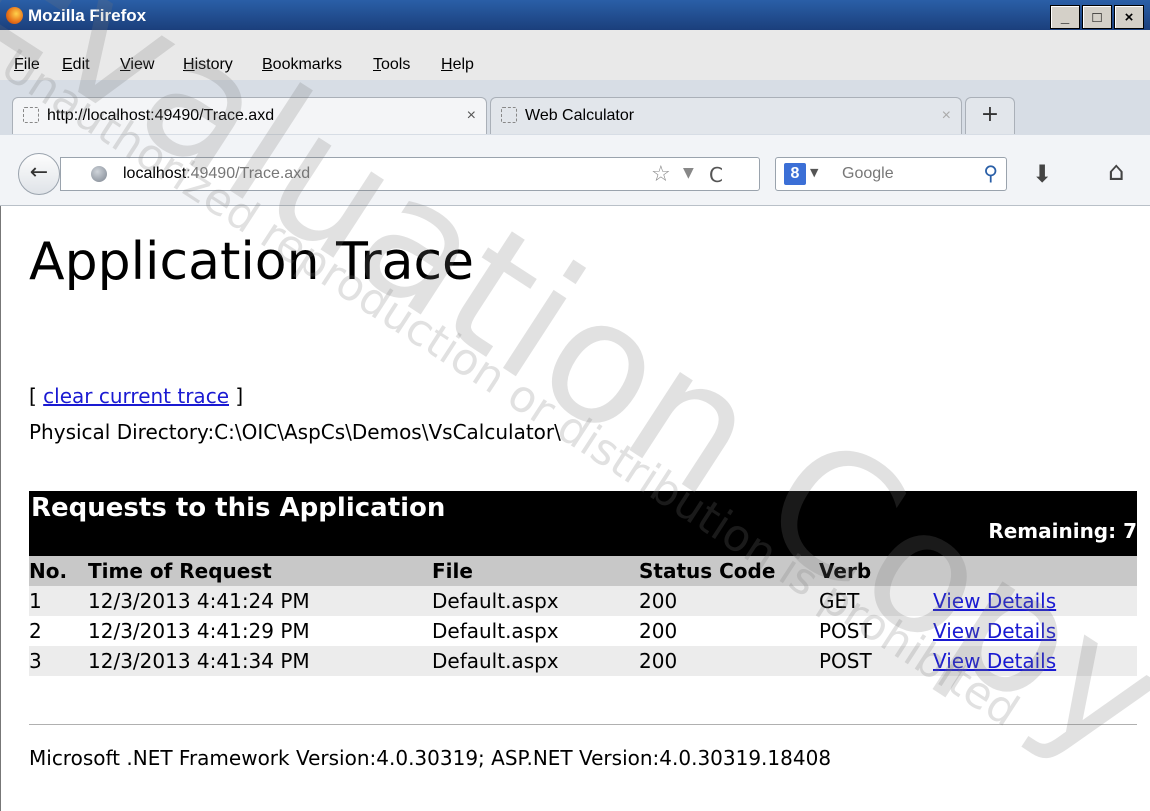  What do you see at coordinates (391, 65) in the screenshot?
I see `menu-tools: Tools` at bounding box center [391, 65].